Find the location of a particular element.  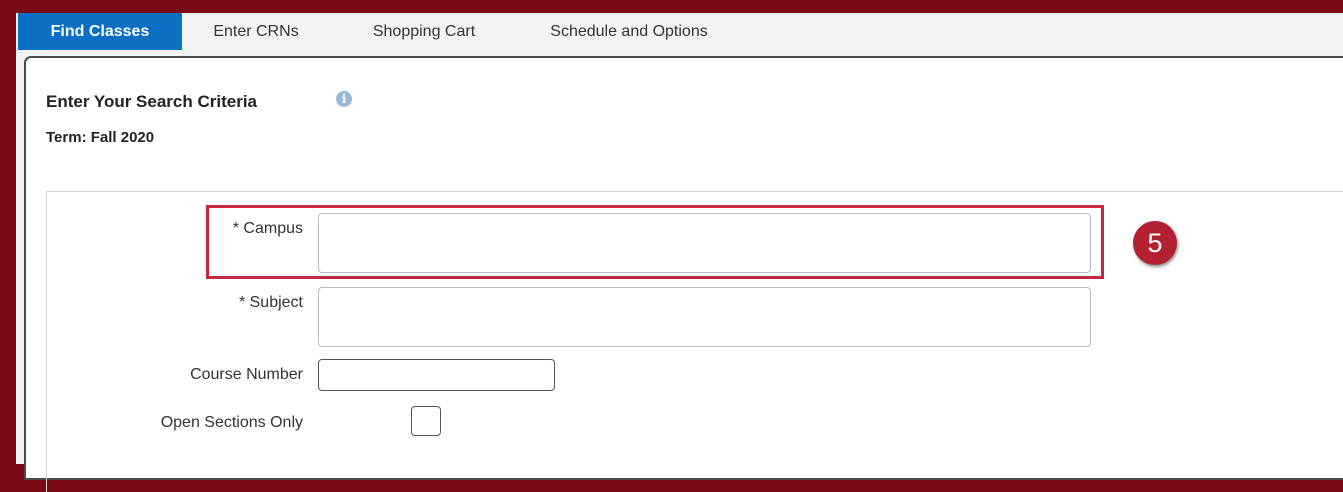

form-section-border is located at coordinates (46, 342).